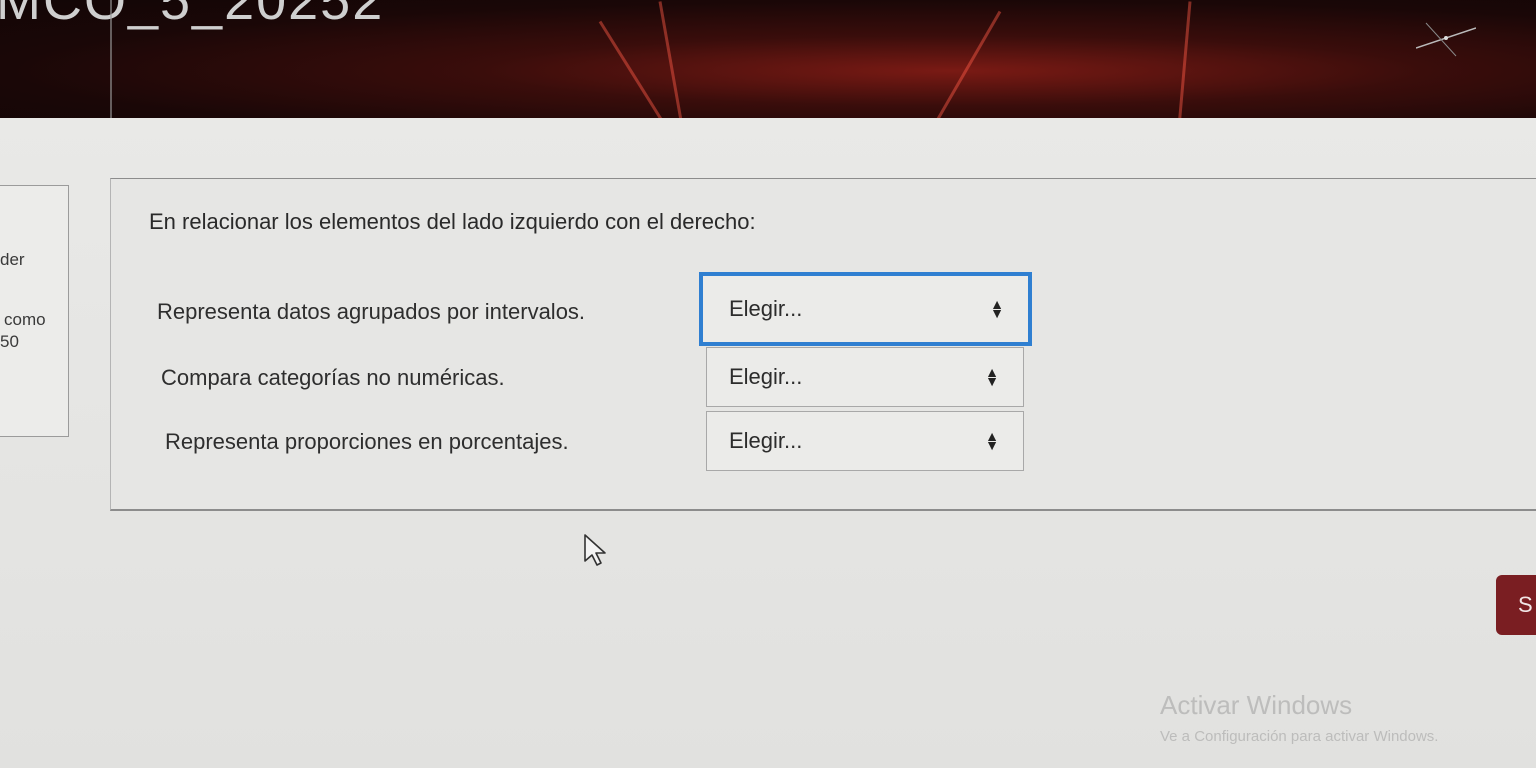 The height and width of the screenshot is (768, 1536). What do you see at coordinates (111, 59) in the screenshot?
I see `banner-divider` at bounding box center [111, 59].